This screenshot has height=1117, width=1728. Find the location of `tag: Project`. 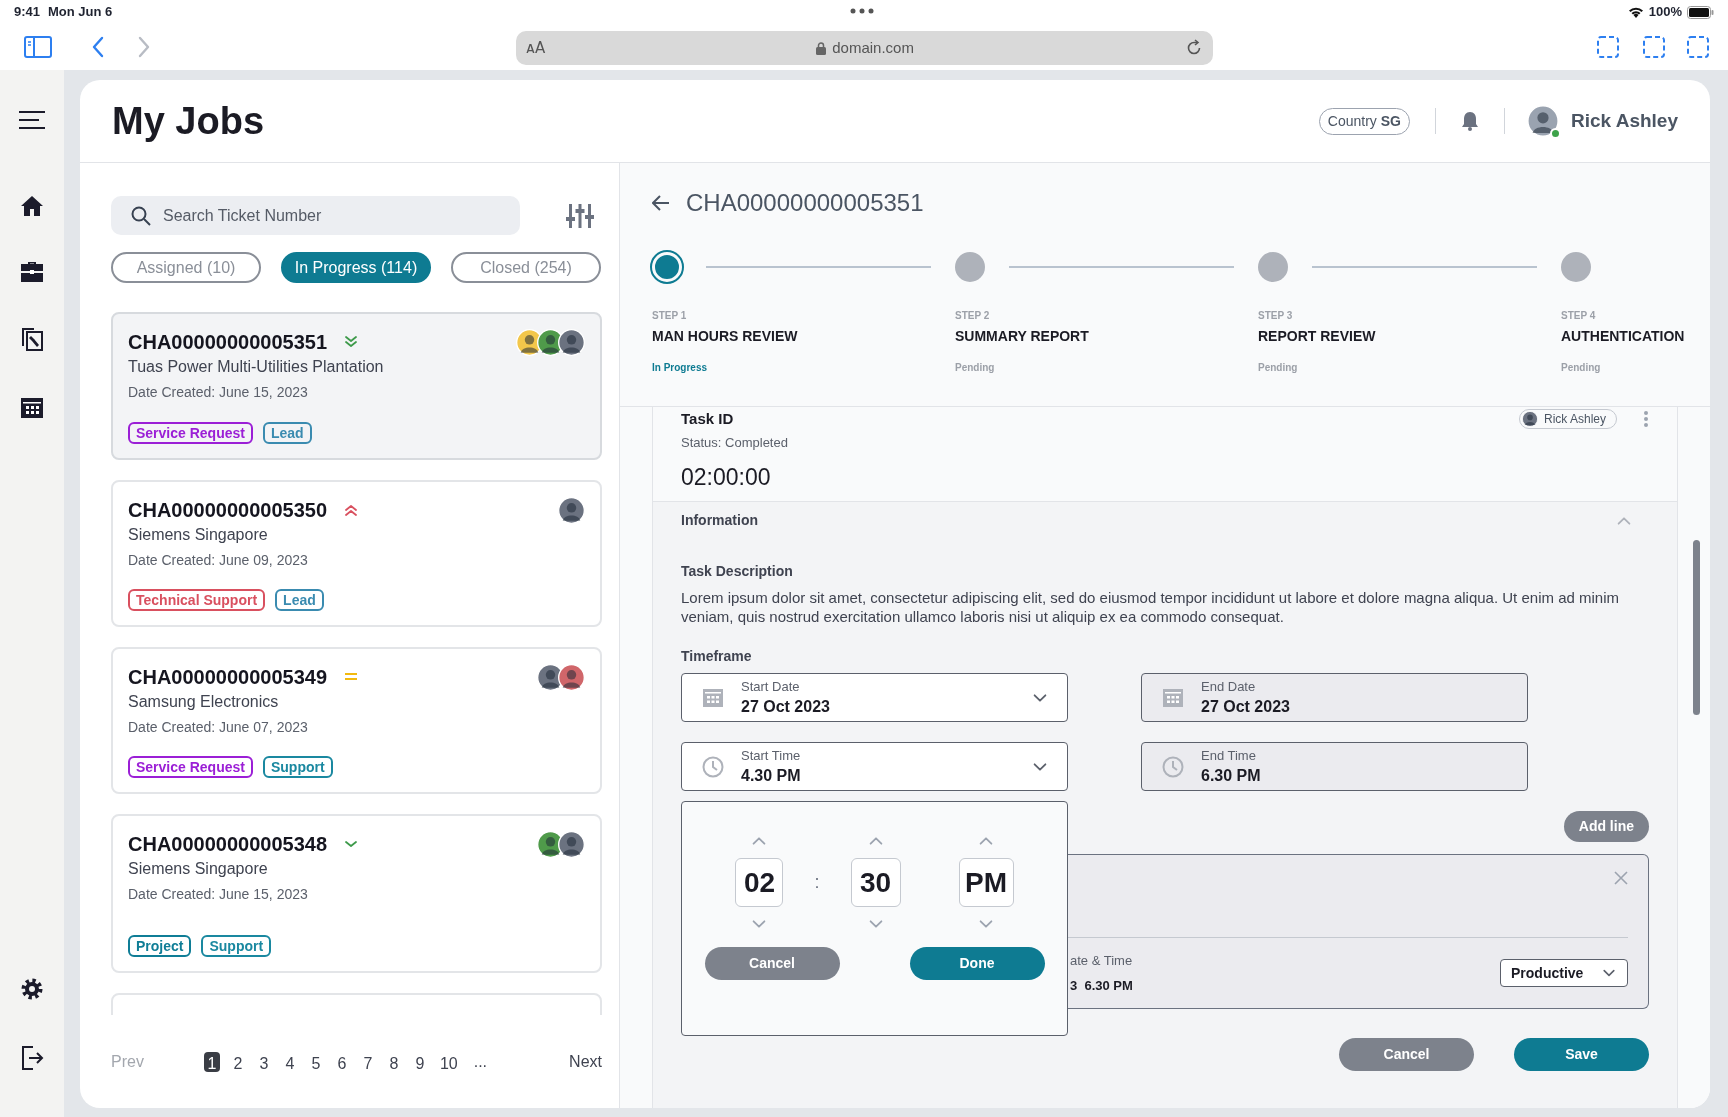

tag: Project is located at coordinates (160, 946).